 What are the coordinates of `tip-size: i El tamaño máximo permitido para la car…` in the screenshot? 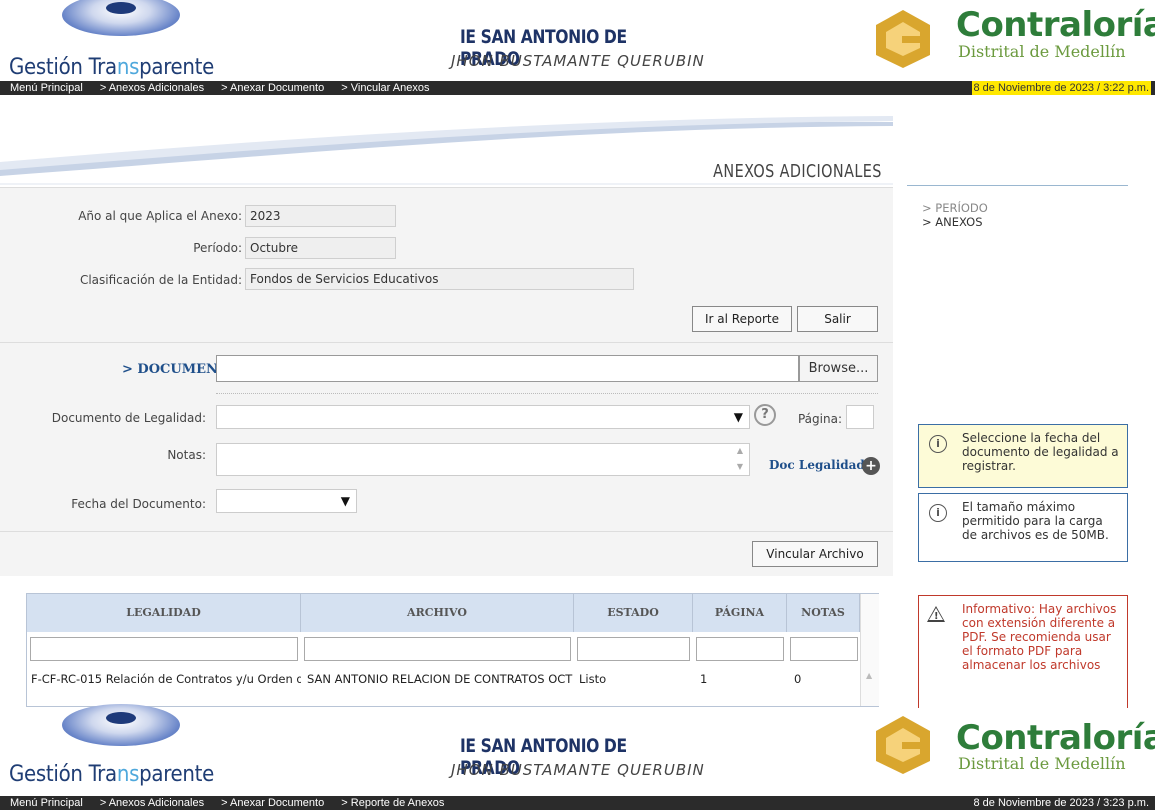 It's located at (1023, 527).